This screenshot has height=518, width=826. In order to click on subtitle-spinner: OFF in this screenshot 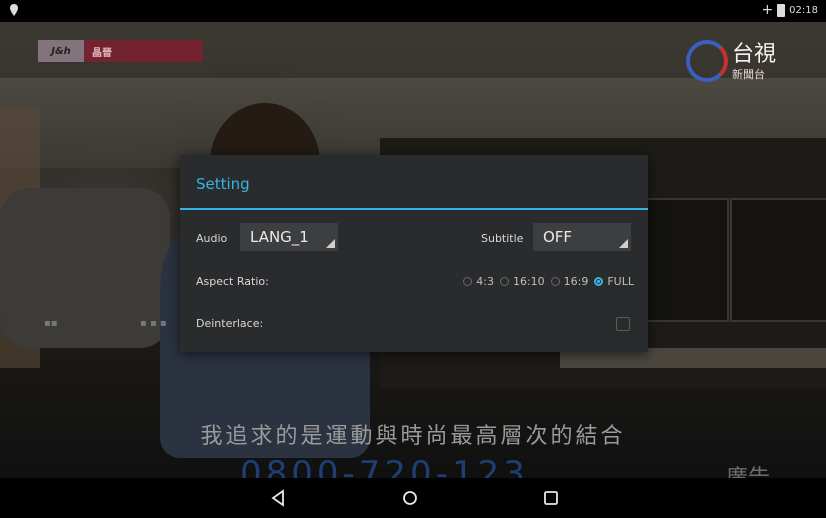, I will do `click(582, 237)`.